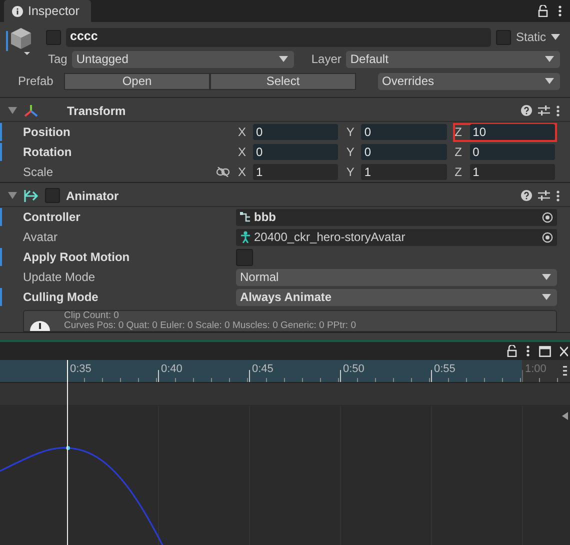 This screenshot has height=545, width=570. Describe the element at coordinates (183, 59) in the screenshot. I see `tag-dropdown: Untagged` at that location.